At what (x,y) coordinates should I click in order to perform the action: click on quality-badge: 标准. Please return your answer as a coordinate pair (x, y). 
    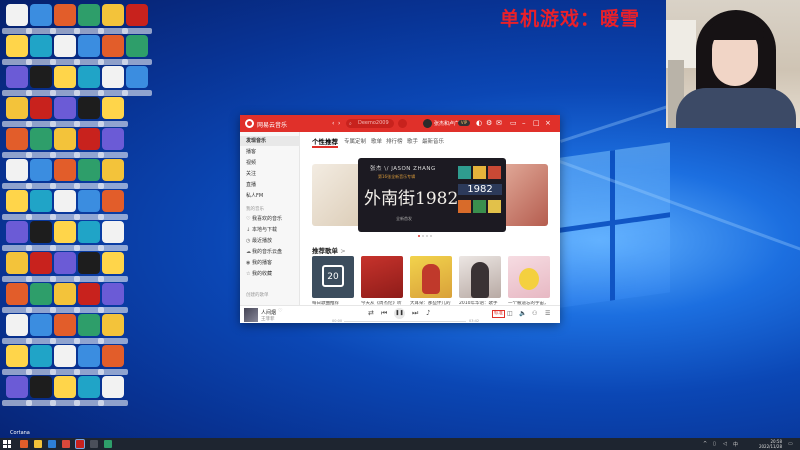
    Looking at the image, I should click on (498, 314).